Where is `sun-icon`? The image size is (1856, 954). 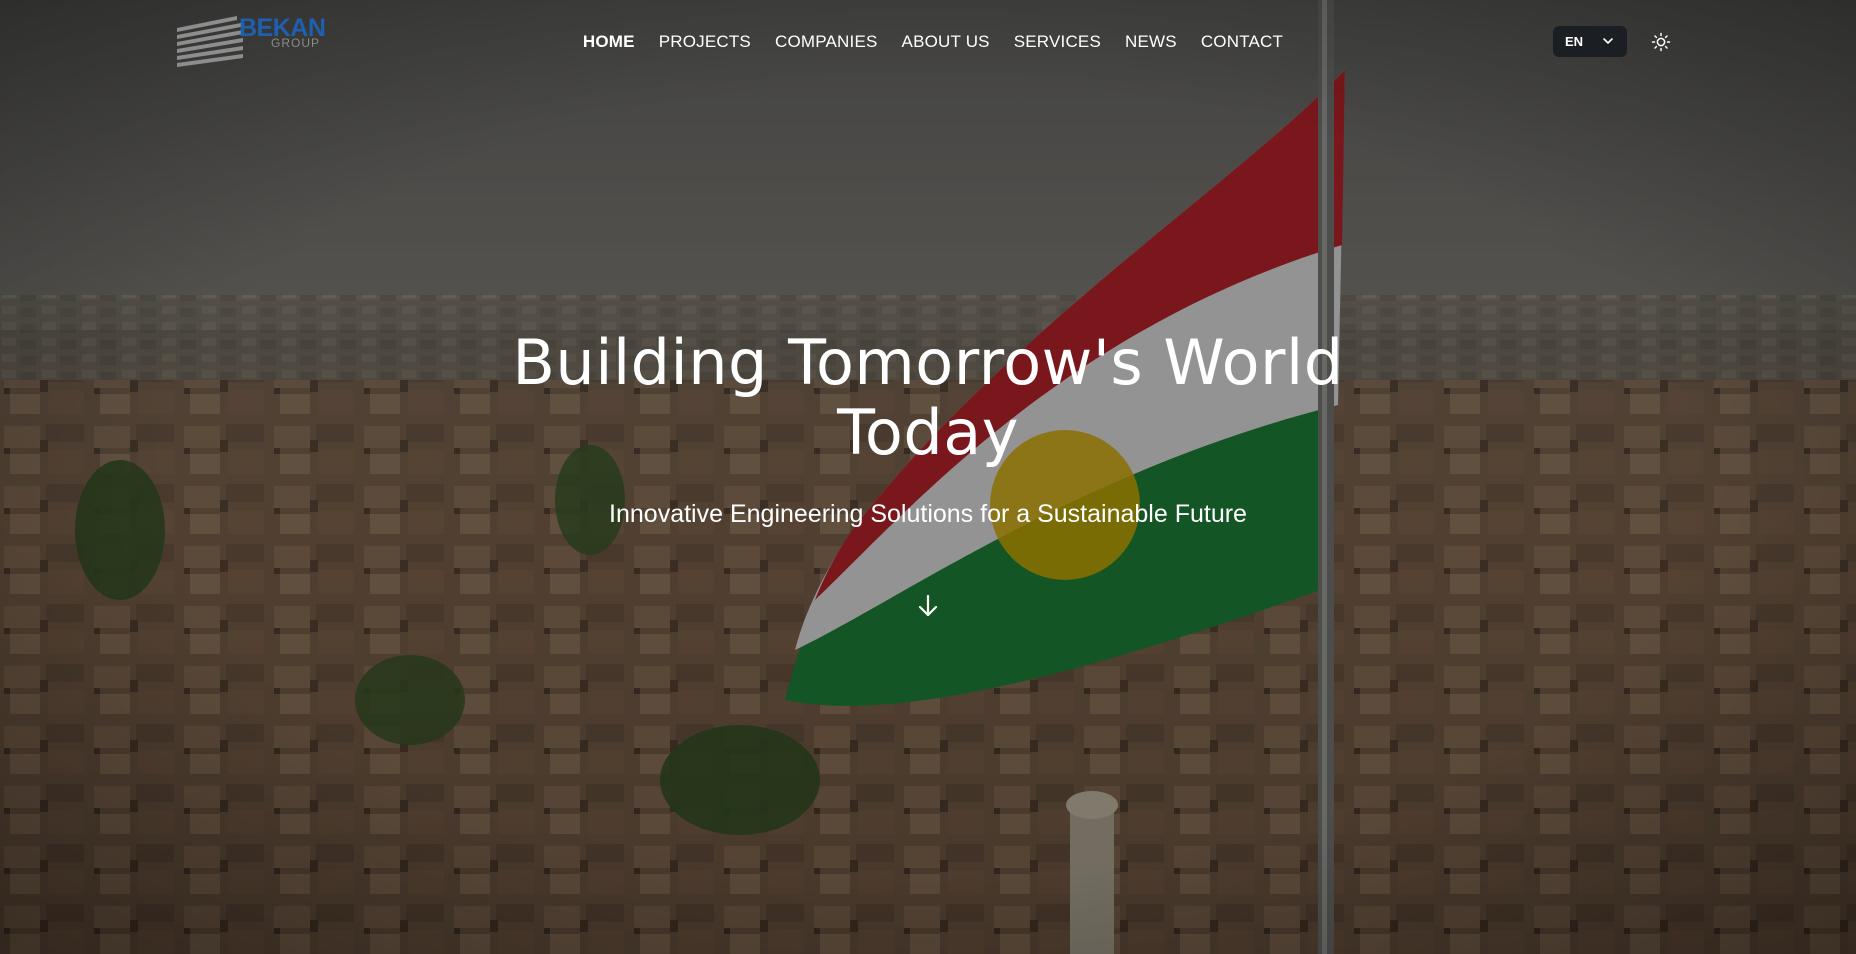
sun-icon is located at coordinates (1661, 42).